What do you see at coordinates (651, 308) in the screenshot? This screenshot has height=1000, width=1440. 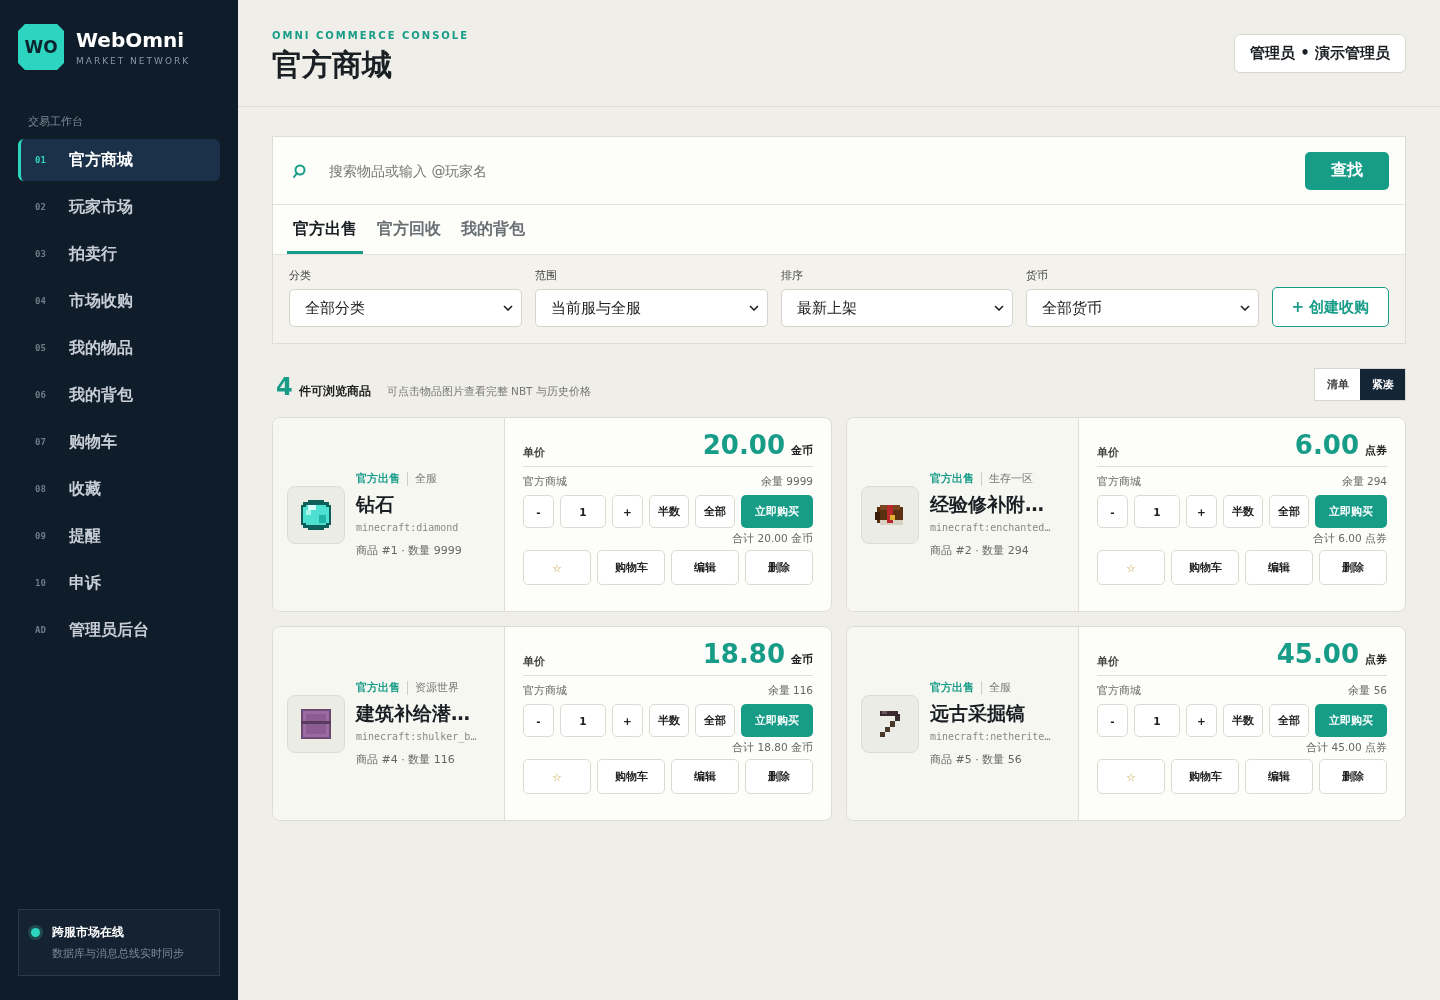 I see `select-field: 当前服与全服` at bounding box center [651, 308].